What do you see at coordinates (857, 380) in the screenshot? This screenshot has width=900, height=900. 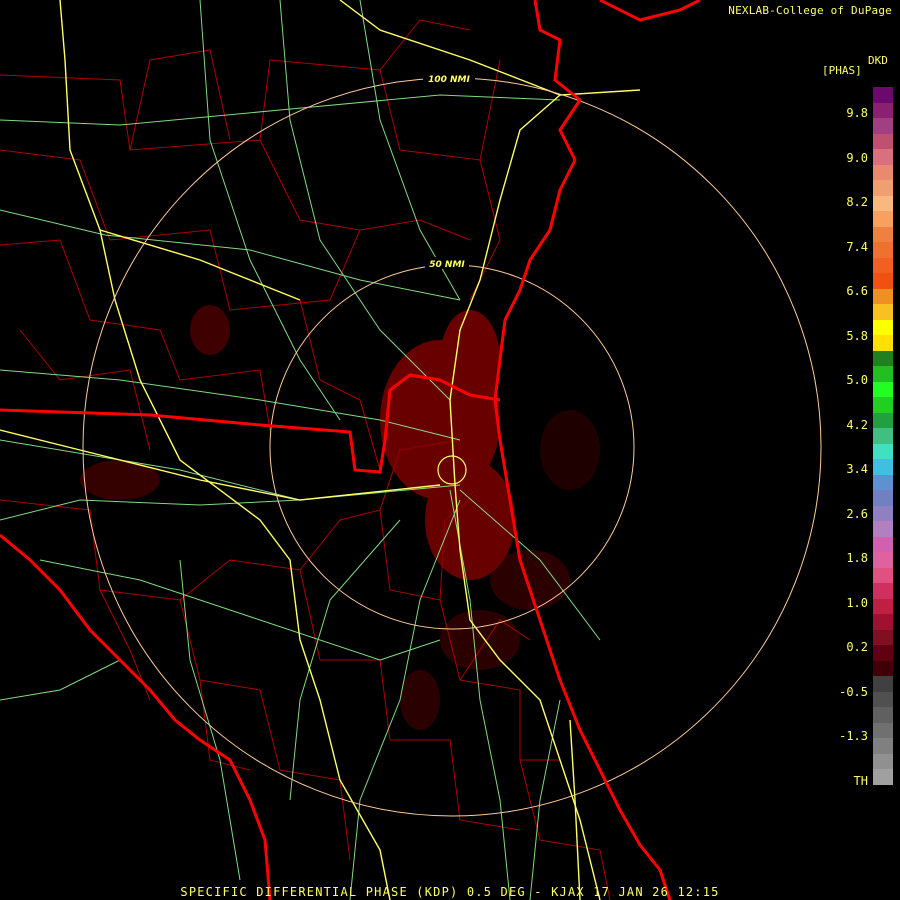 I see `color-scale-tick-label: 5.0` at bounding box center [857, 380].